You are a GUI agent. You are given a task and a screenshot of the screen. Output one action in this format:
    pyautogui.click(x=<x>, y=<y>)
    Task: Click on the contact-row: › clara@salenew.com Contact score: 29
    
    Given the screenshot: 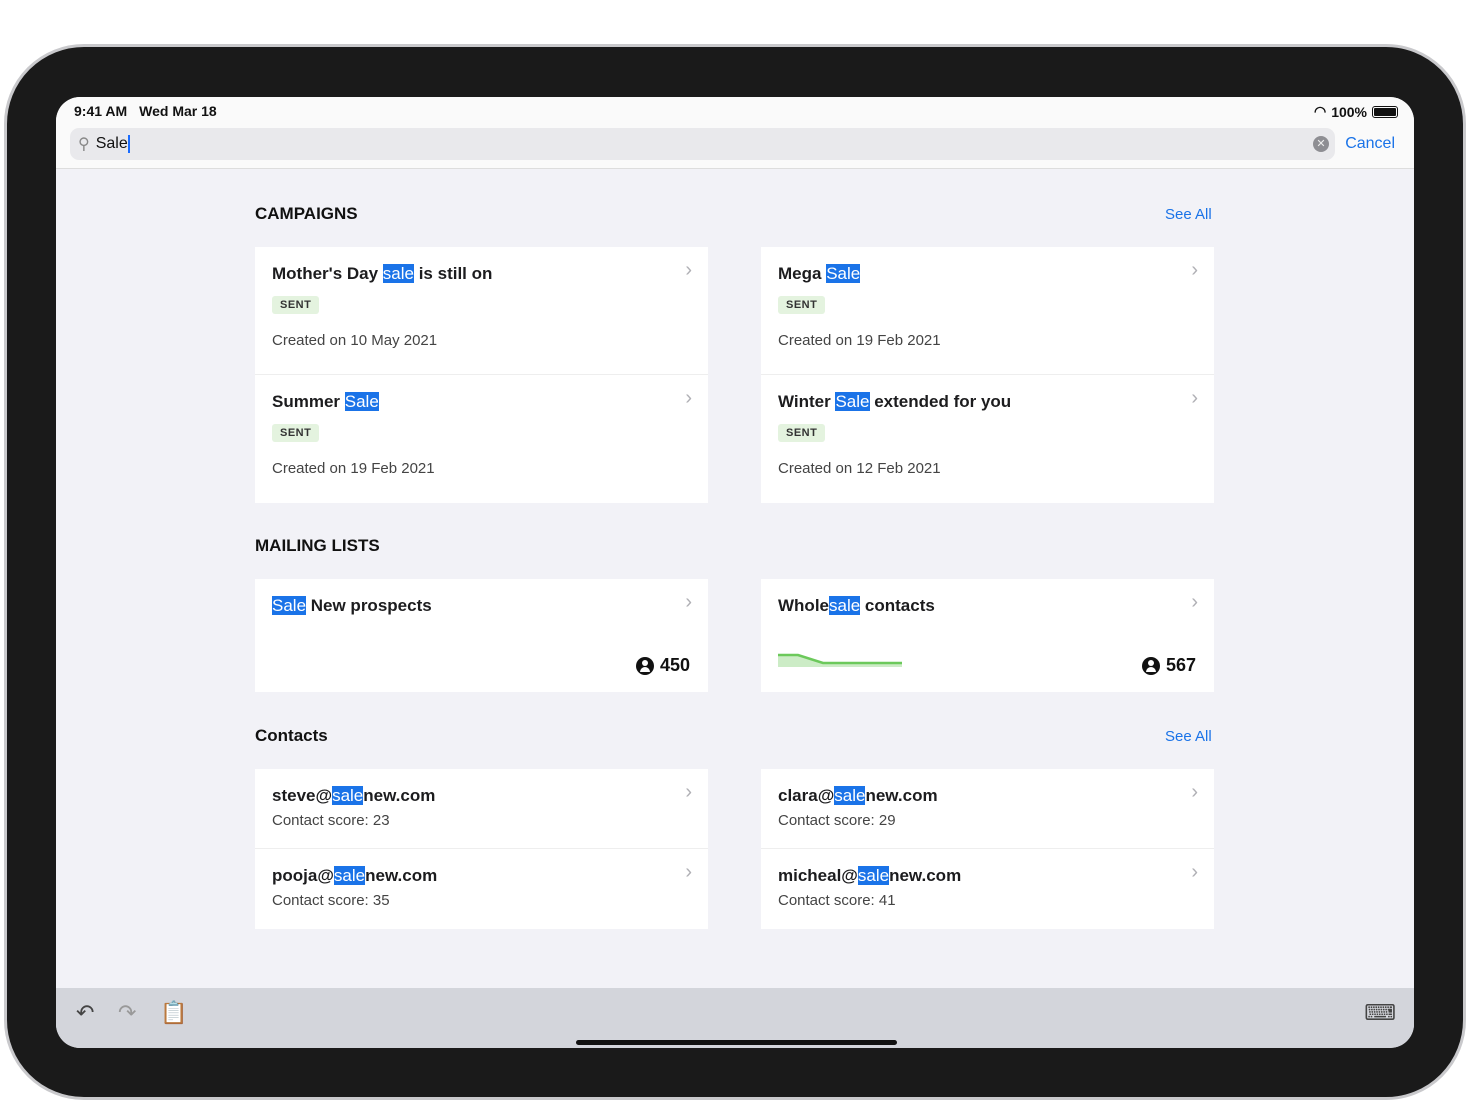 What is the action you would take?
    pyautogui.click(x=987, y=809)
    